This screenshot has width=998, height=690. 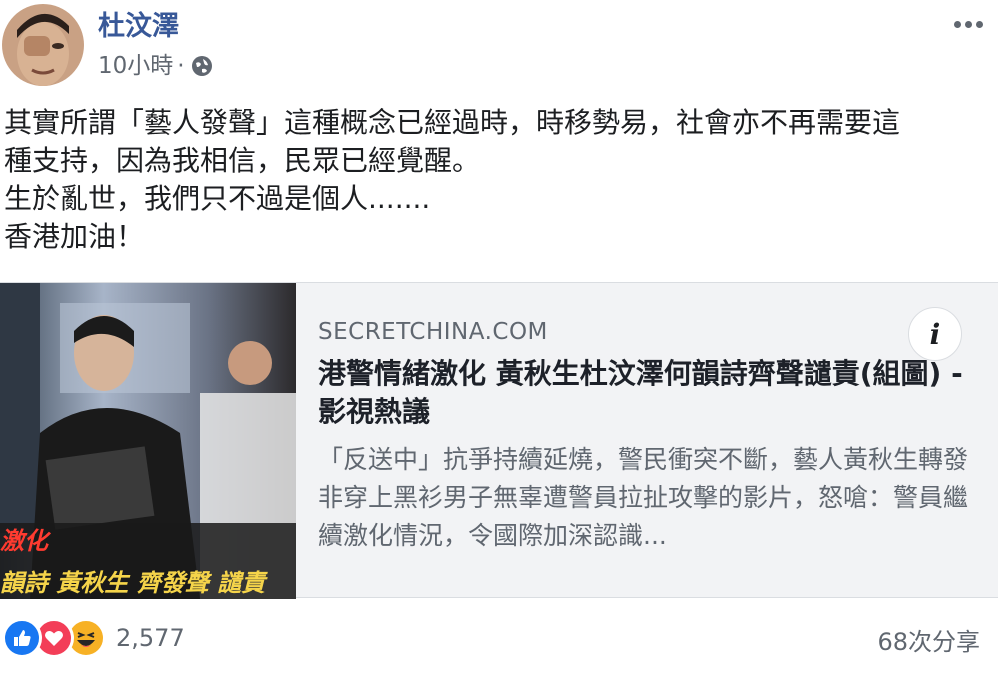 I want to click on timestamp: 10小時, so click(x=135, y=66).